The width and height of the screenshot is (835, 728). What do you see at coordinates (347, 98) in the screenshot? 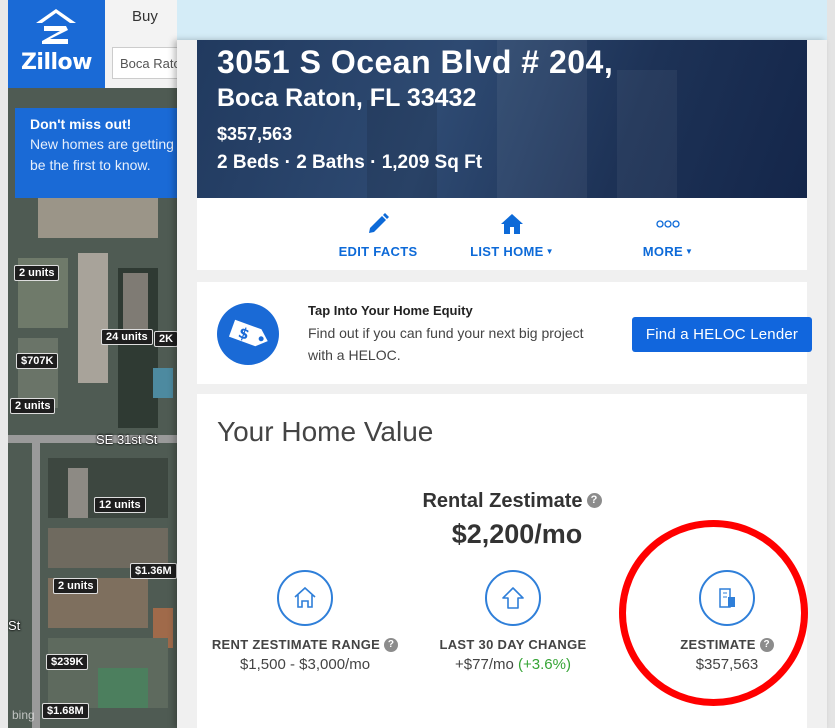
I see `property-address-line2: Boca Raton, FL 33432` at bounding box center [347, 98].